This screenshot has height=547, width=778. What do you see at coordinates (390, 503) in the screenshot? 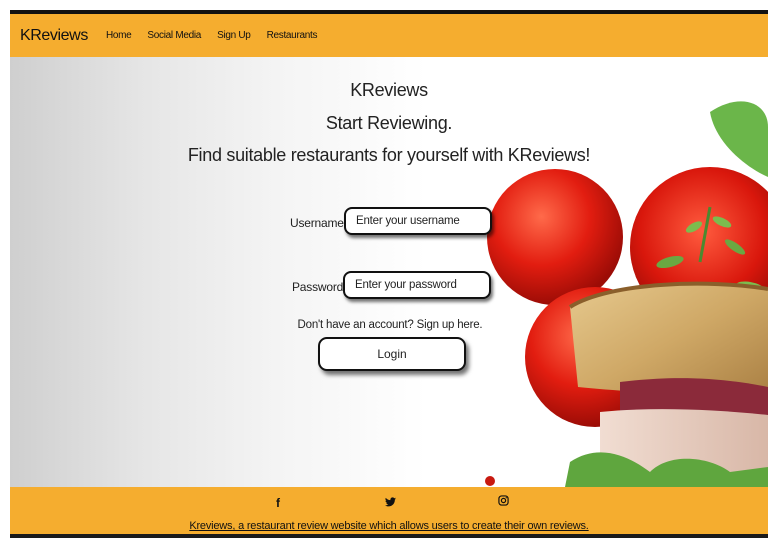
I see `twitter-icon` at bounding box center [390, 503].